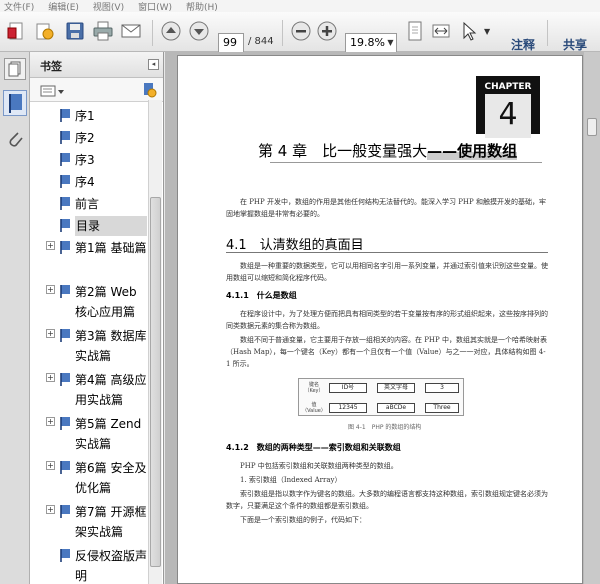 The height and width of the screenshot is (584, 600). I want to click on bookmark-item: 目录, so click(89, 224).